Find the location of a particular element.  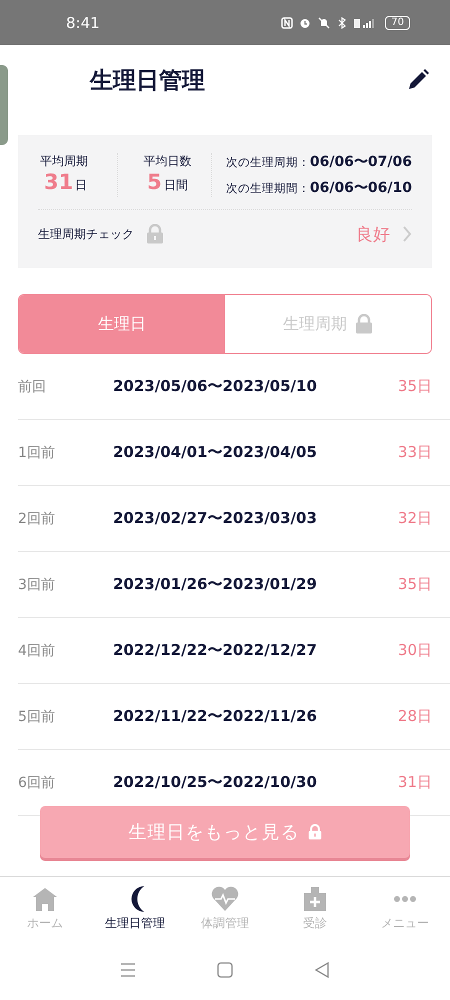

next-label: 次の生理周期： is located at coordinates (268, 162).